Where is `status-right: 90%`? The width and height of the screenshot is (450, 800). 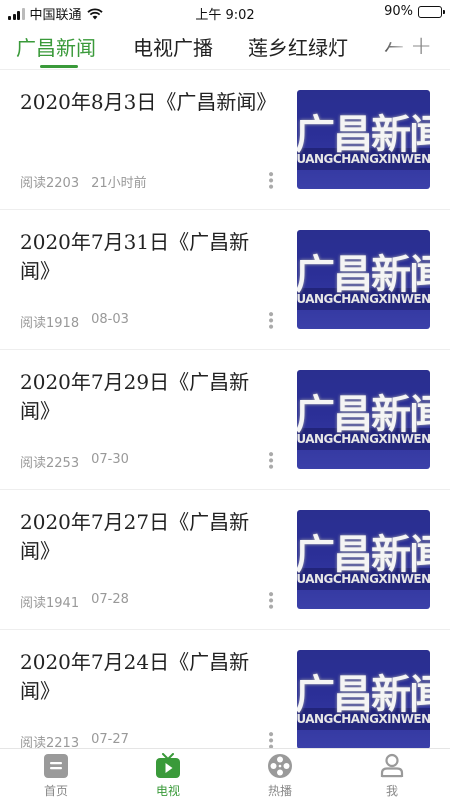
status-right: 90% is located at coordinates (414, 11).